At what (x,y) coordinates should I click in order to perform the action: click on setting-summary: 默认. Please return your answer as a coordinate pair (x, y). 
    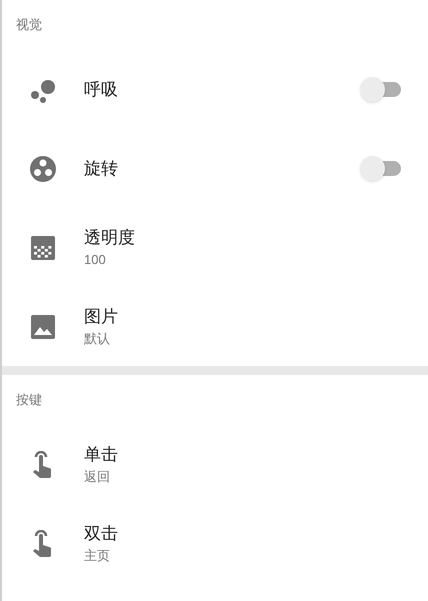
    Looking at the image, I should click on (97, 339).